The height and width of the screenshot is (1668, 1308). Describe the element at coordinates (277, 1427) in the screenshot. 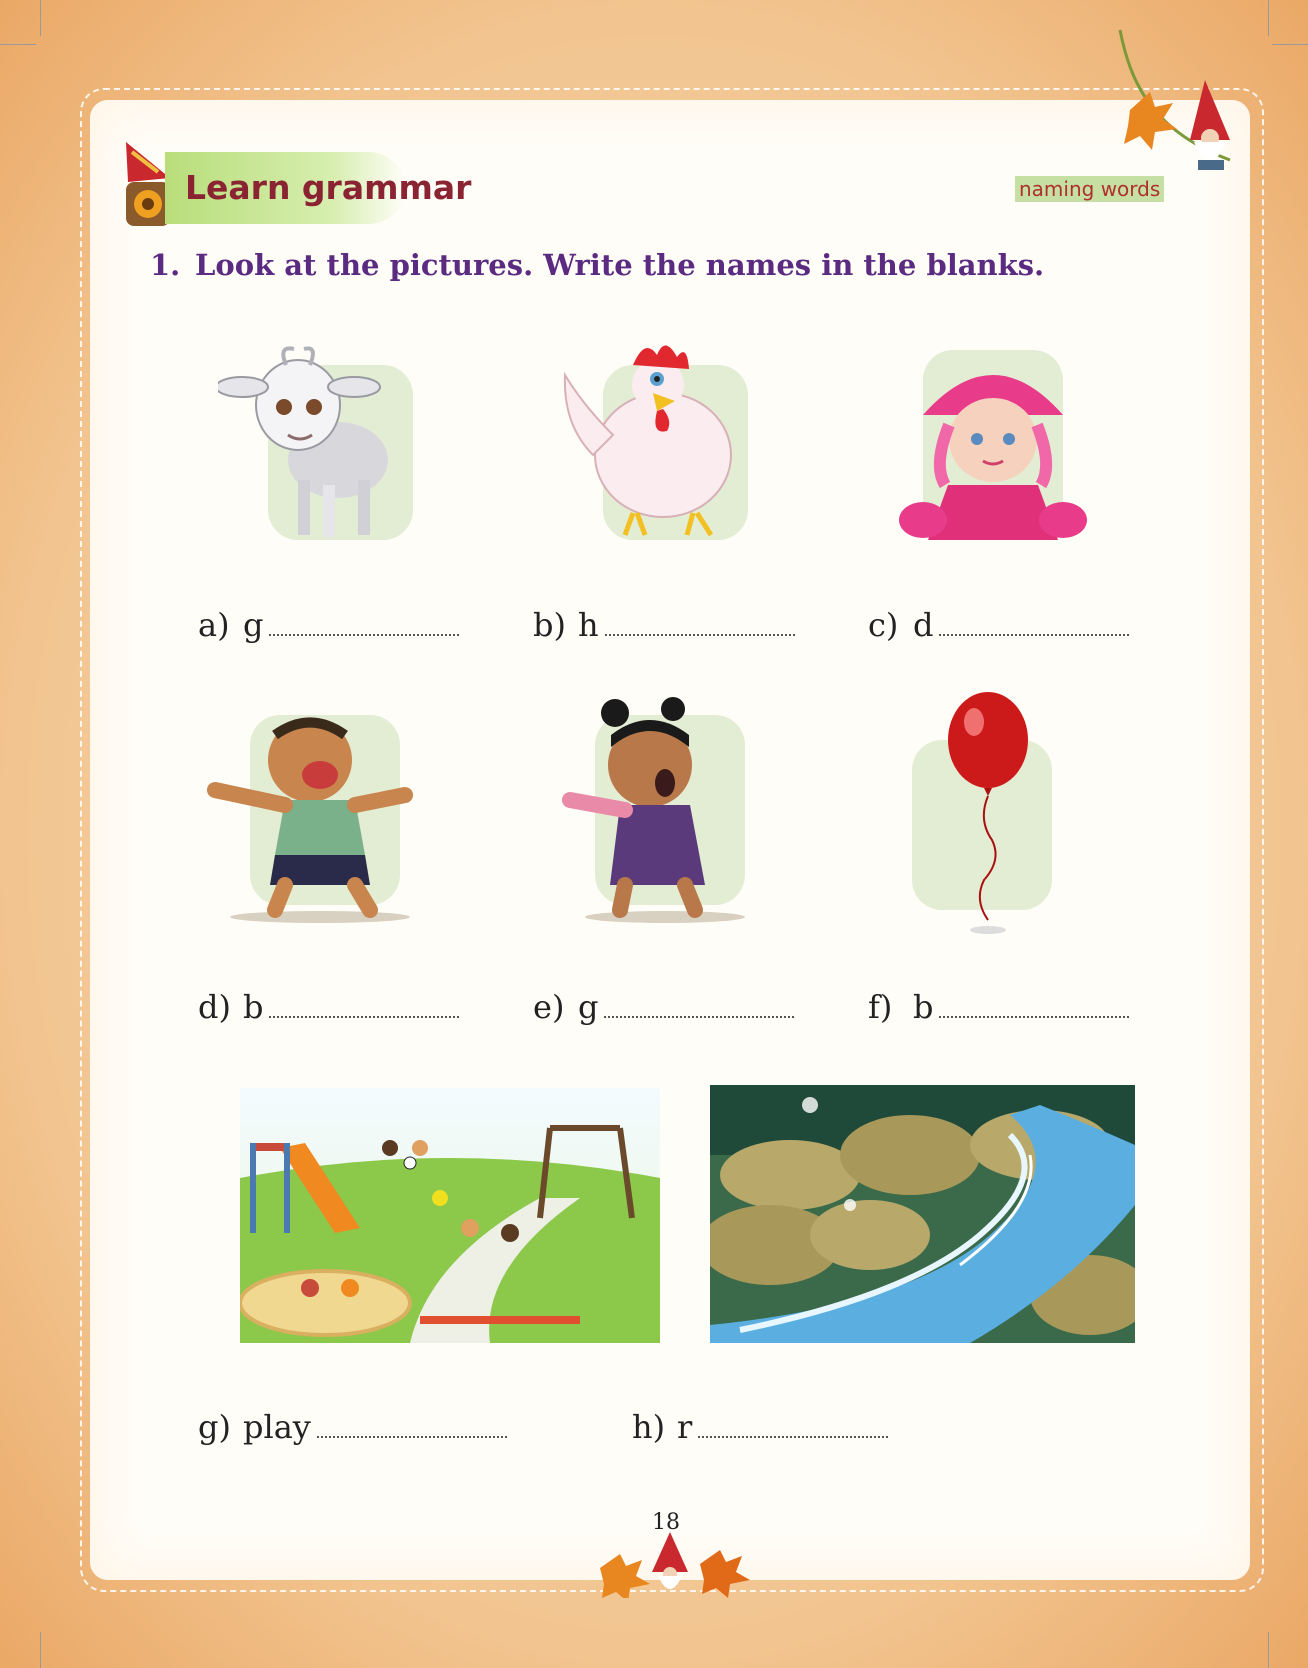

I see `letter-hint: play` at that location.